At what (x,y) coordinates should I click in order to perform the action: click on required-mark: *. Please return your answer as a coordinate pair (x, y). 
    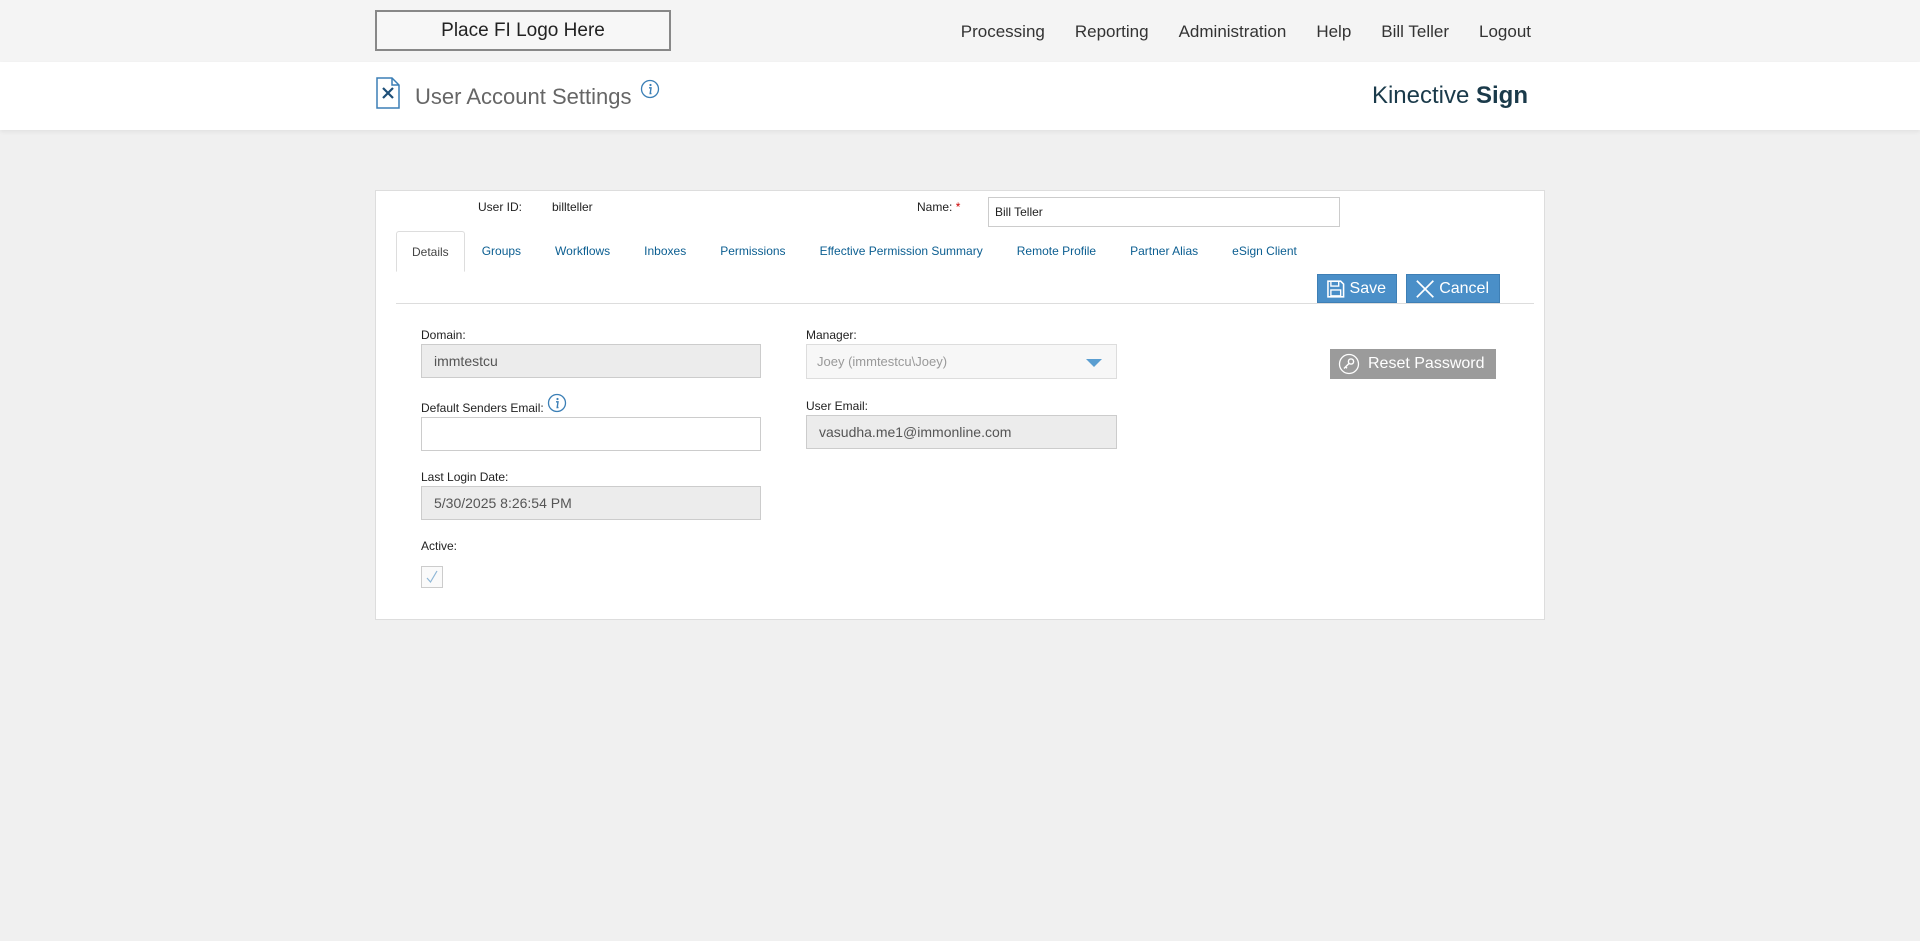
    Looking at the image, I should click on (958, 207).